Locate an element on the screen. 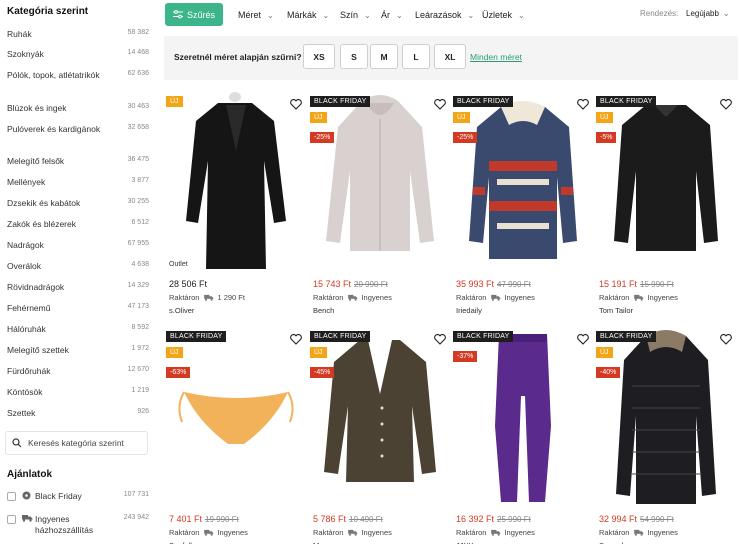  product-price: 28 506 Ft is located at coordinates (188, 284).